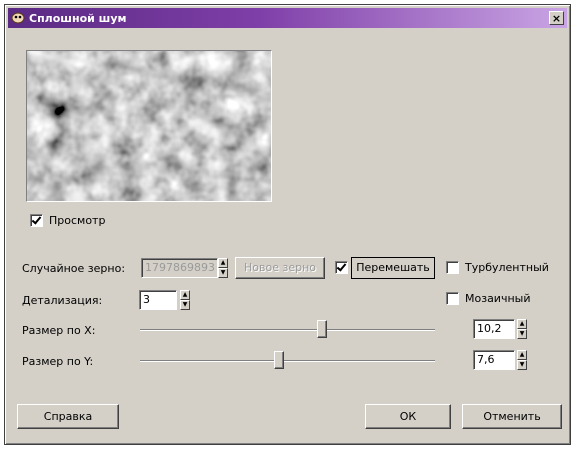 The height and width of the screenshot is (451, 577). What do you see at coordinates (58, 361) in the screenshot?
I see `size-y-label: Размер по Y:` at bounding box center [58, 361].